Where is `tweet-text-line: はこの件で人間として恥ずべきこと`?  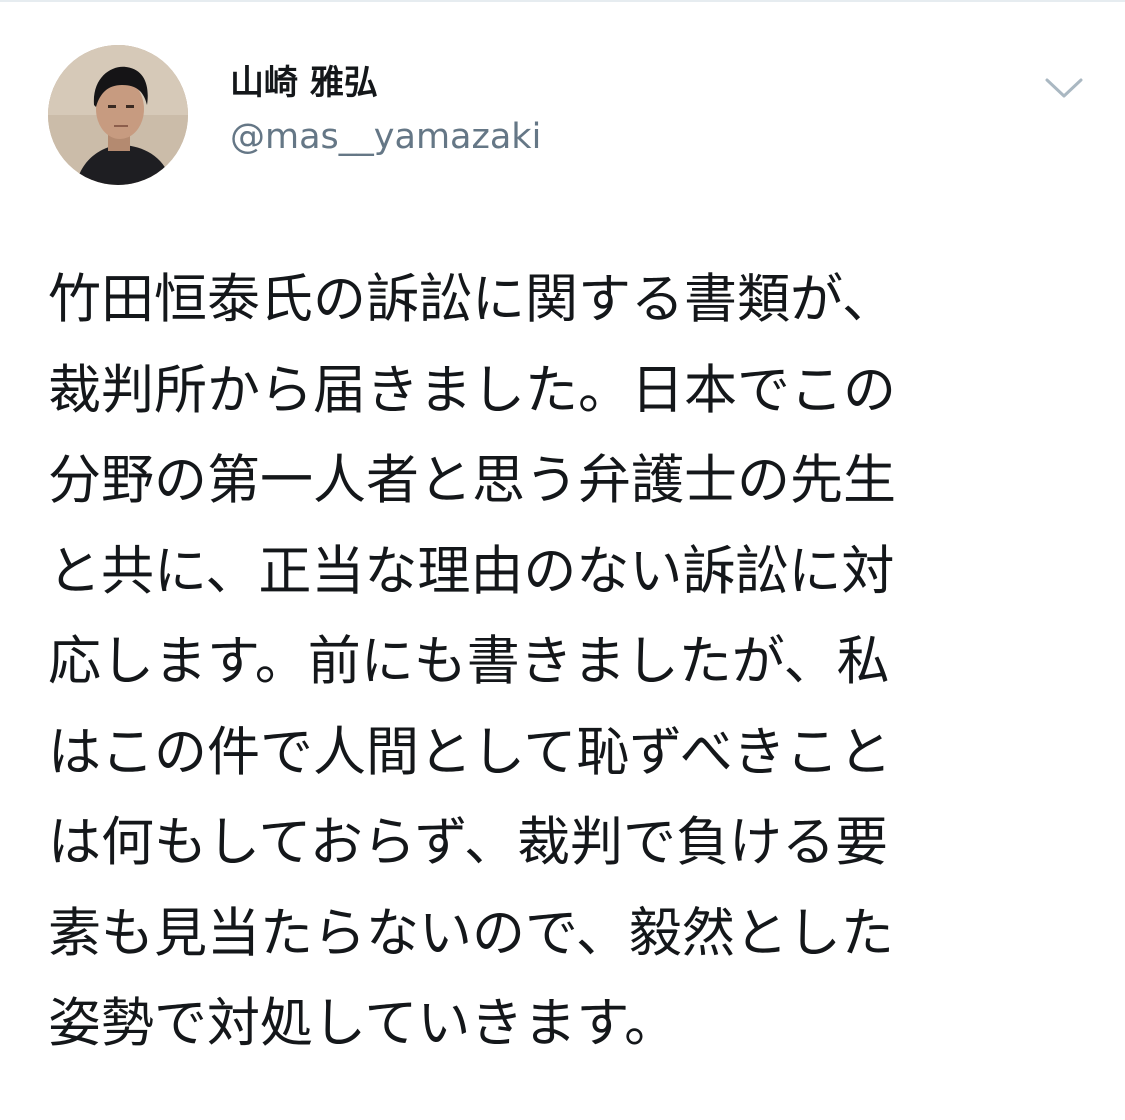
tweet-text-line: はこの件で人間として恥ずべきこと is located at coordinates (470, 752).